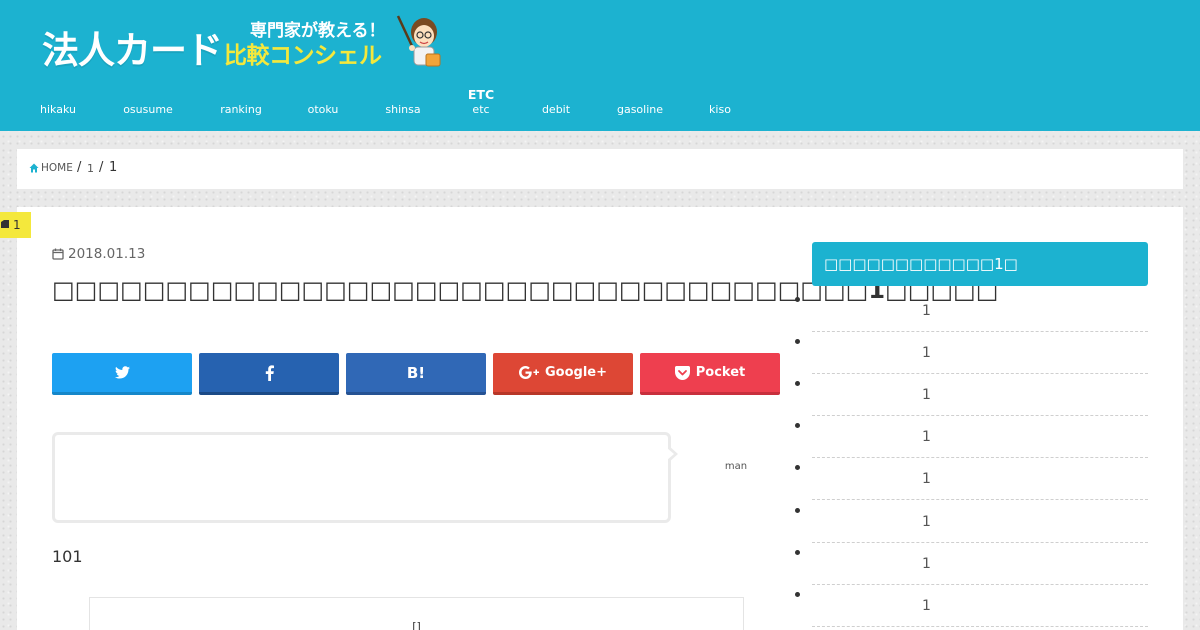 The height and width of the screenshot is (630, 1200). What do you see at coordinates (682, 372) in the screenshot?
I see `pocket-icon` at bounding box center [682, 372].